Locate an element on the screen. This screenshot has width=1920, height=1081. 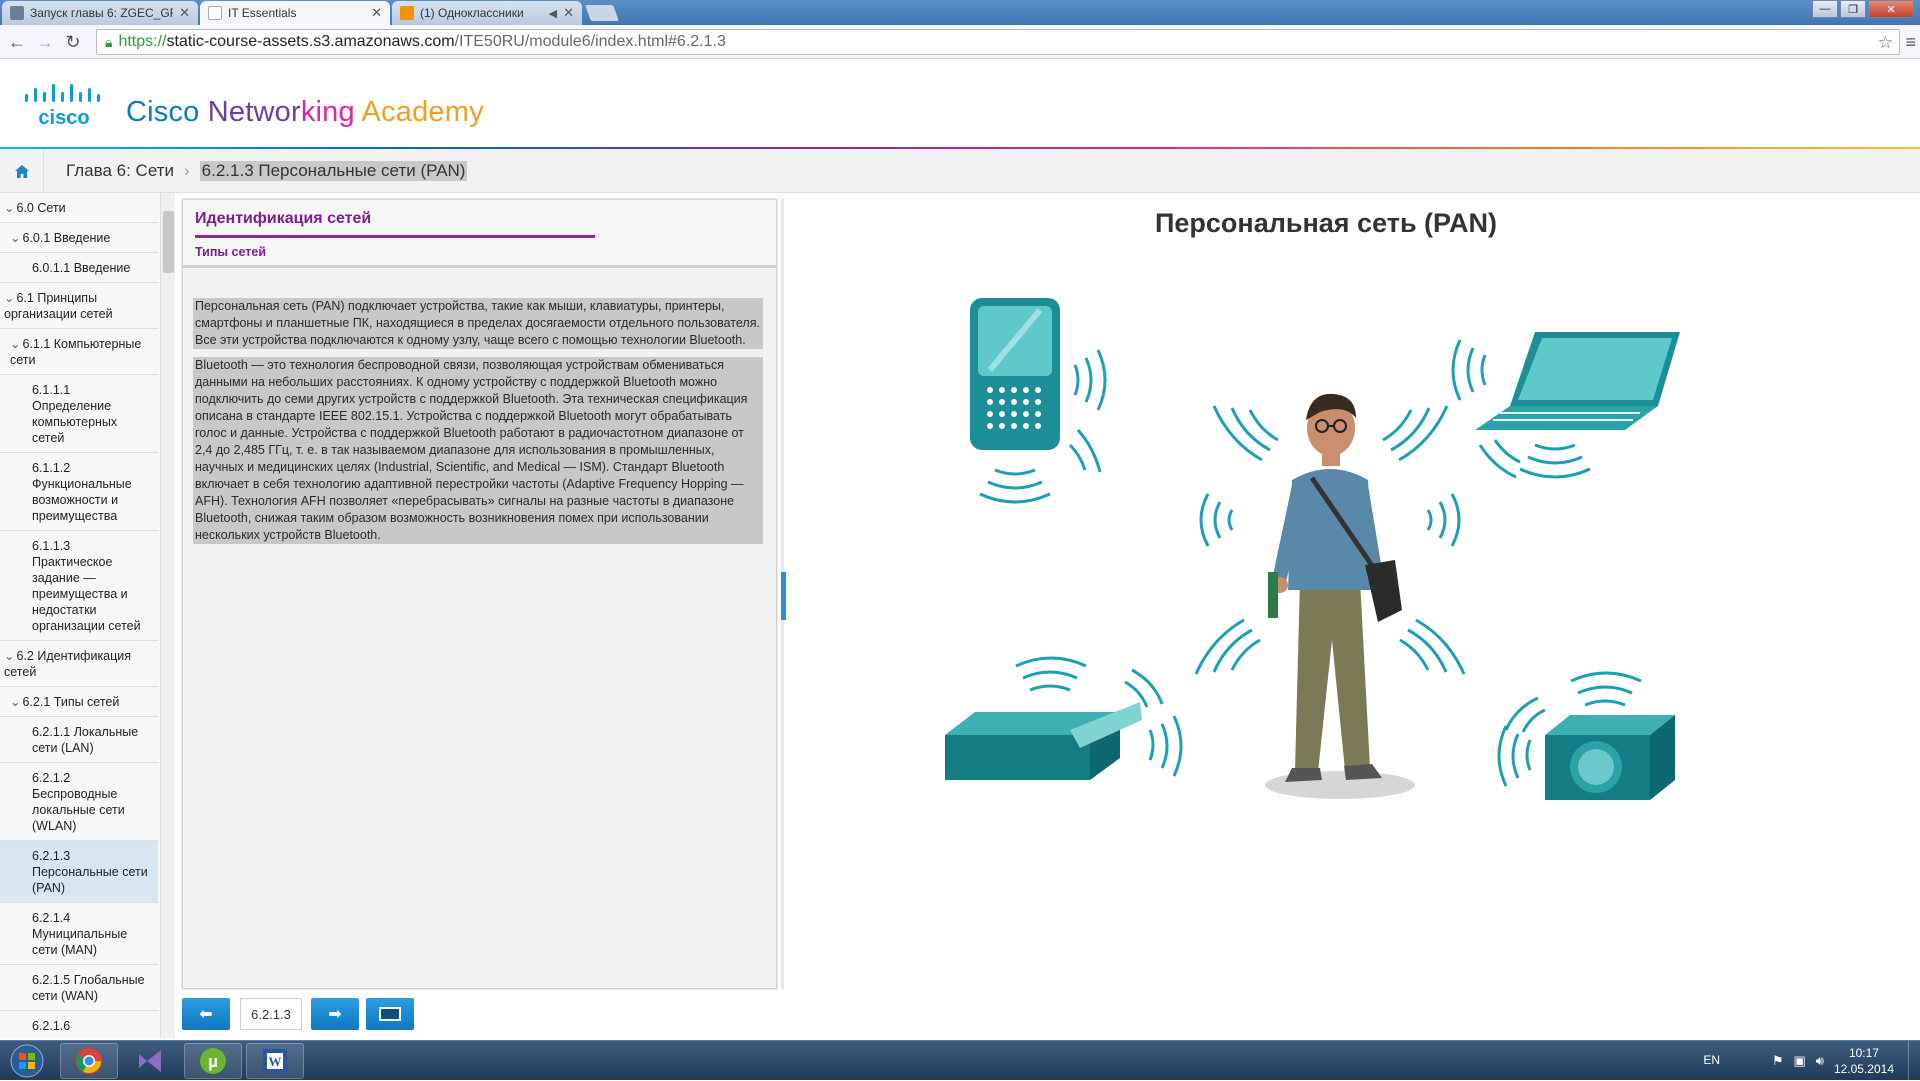
taskbar-visual-studio is located at coordinates (151, 1061).